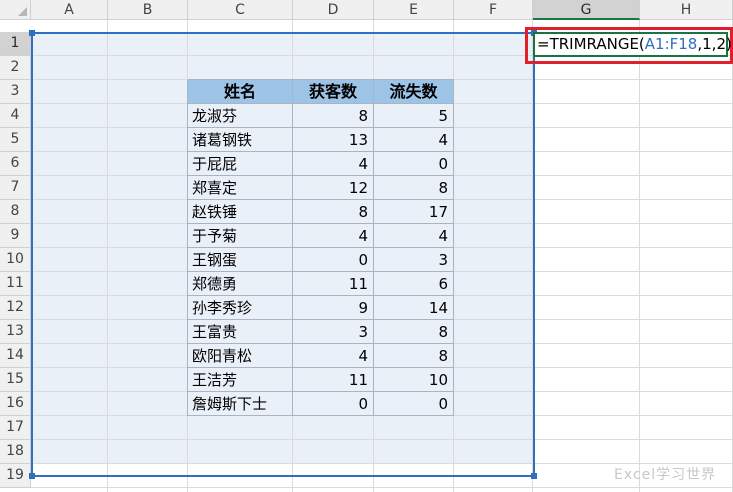  Describe the element at coordinates (15, 140) in the screenshot. I see `row-header-5: 5` at that location.